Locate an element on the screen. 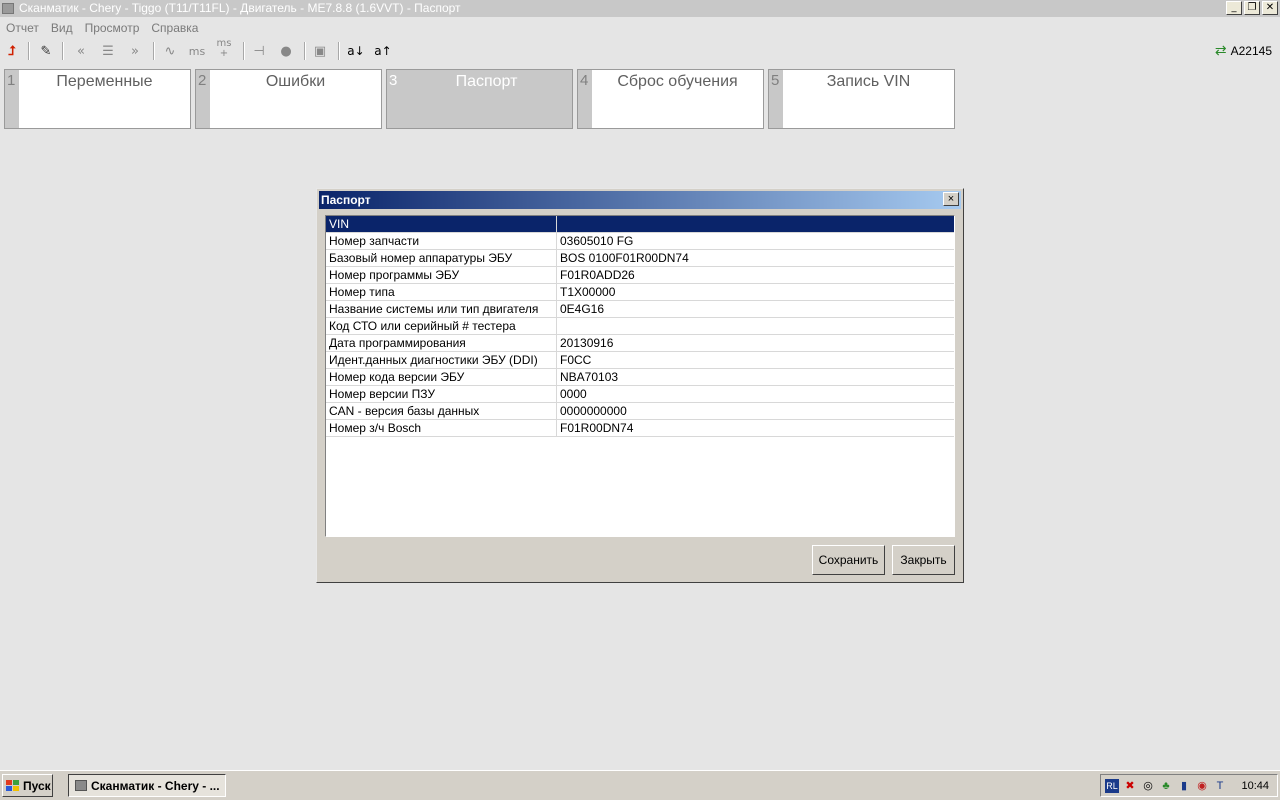 The width and height of the screenshot is (1280, 800). usb-icon: ▮ is located at coordinates (1184, 786).